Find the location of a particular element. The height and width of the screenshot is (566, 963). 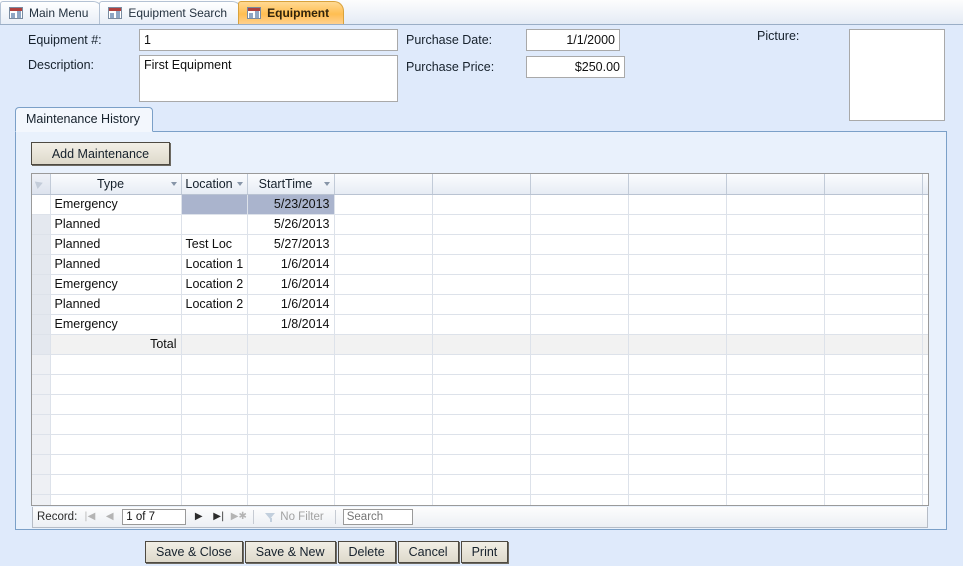

next-record-icon: ▶ is located at coordinates (198, 517).